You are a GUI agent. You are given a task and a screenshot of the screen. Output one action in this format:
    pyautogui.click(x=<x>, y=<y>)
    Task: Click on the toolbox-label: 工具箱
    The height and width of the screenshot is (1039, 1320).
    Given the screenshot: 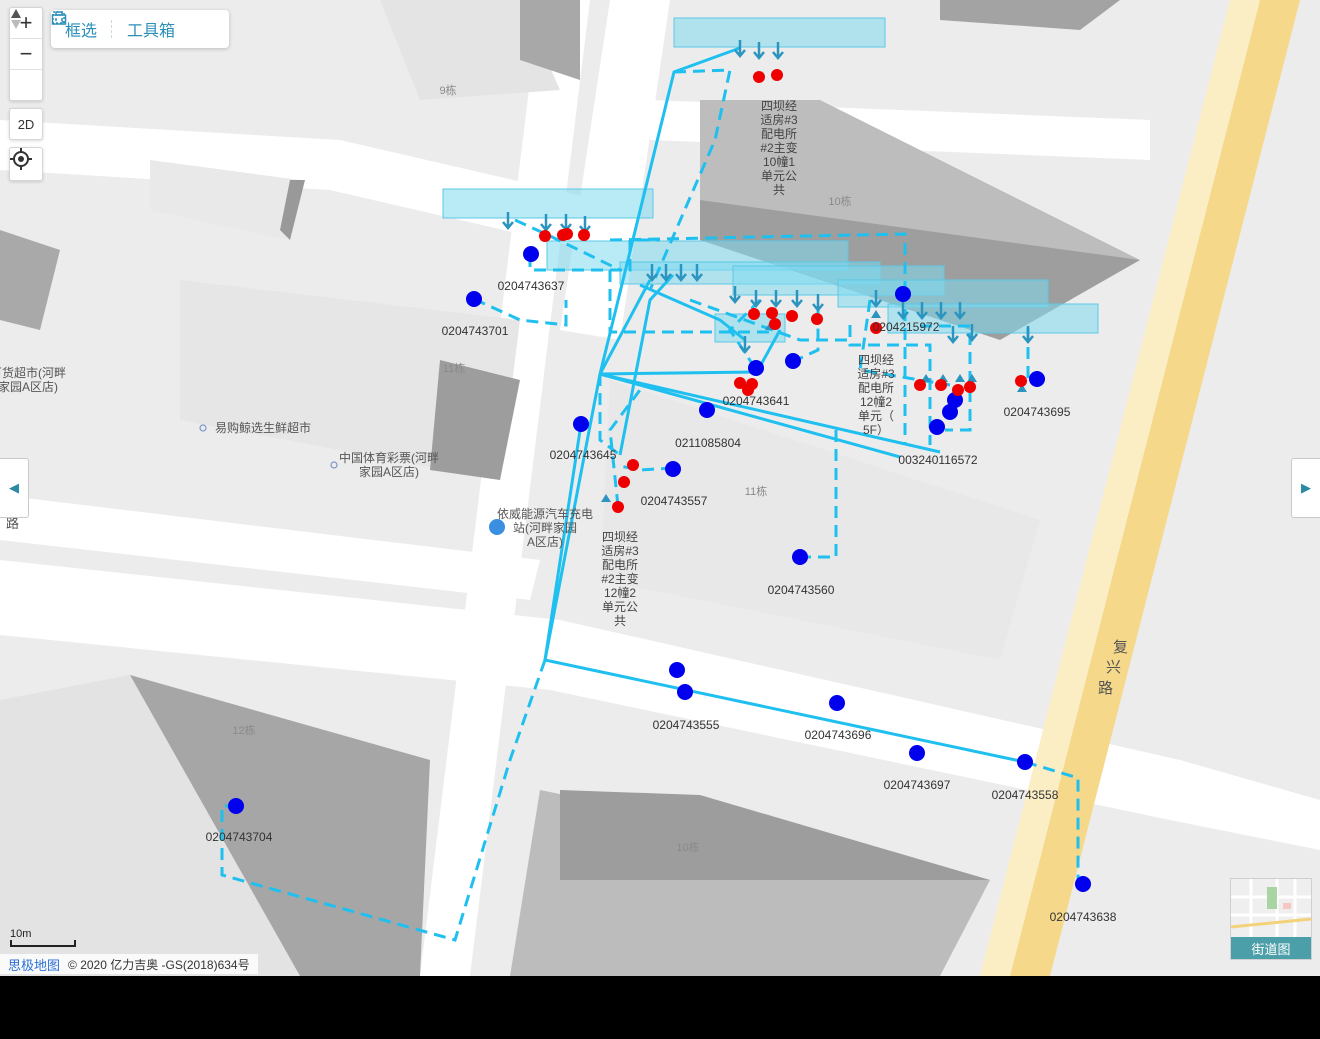 What is the action you would take?
    pyautogui.click(x=151, y=31)
    